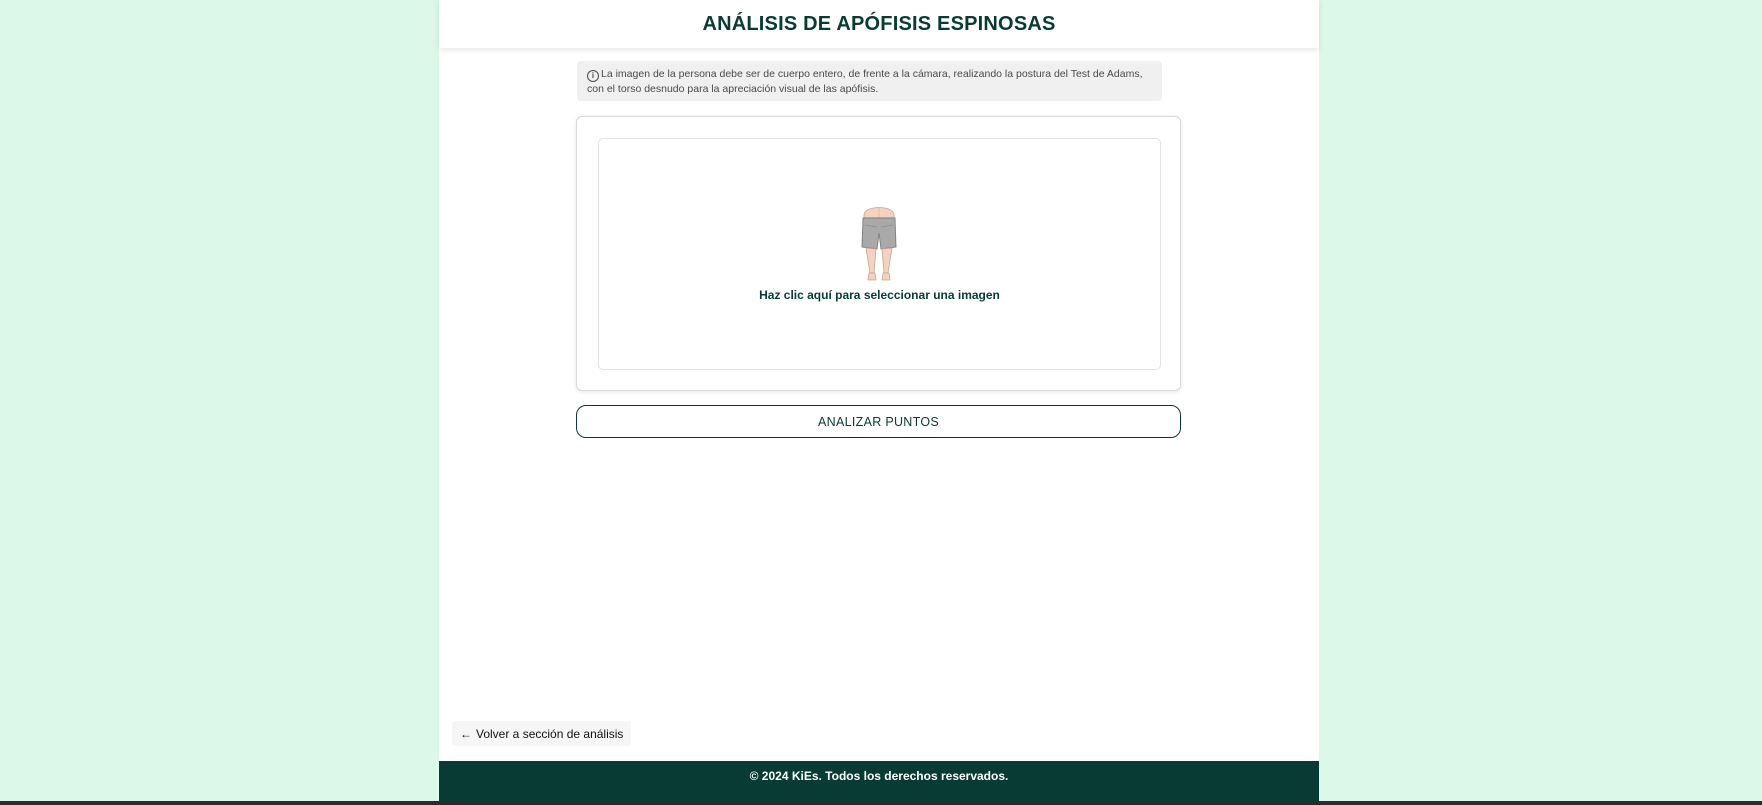  I want to click on window-bottom-border, so click(881, 803).